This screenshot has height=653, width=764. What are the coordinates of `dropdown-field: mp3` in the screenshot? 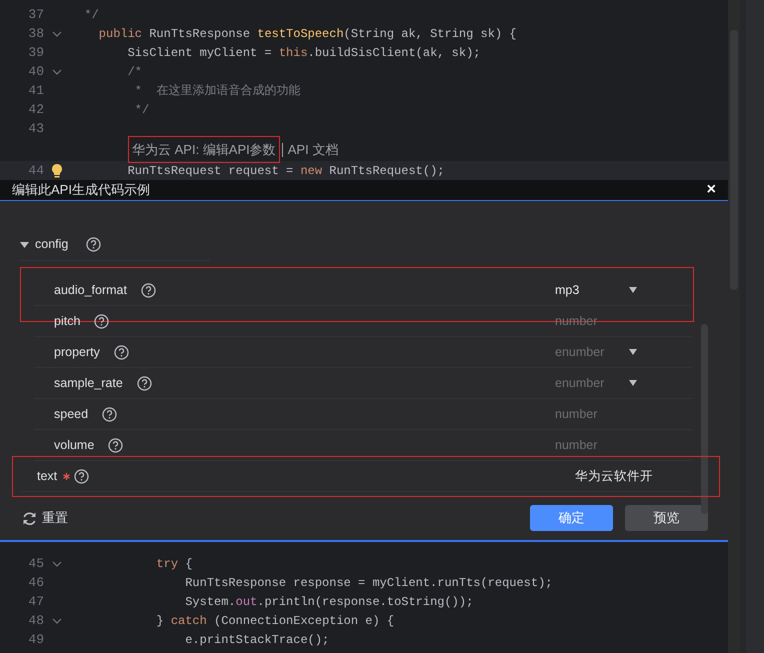 It's located at (596, 290).